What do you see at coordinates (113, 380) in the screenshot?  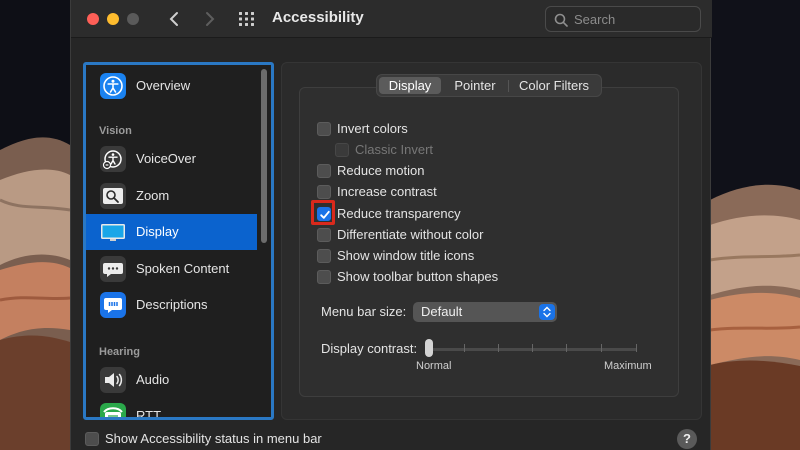 I see `speaker-icon` at bounding box center [113, 380].